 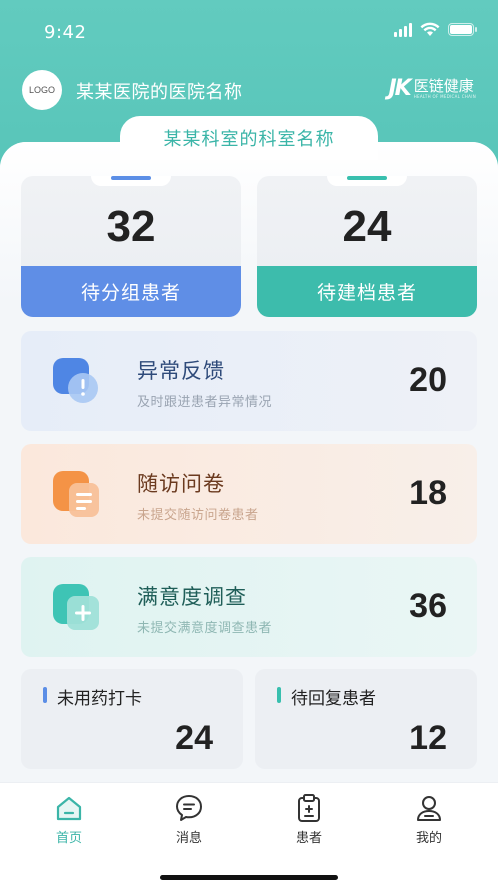 What do you see at coordinates (367, 226) in the screenshot?
I see `stat-value: 24` at bounding box center [367, 226].